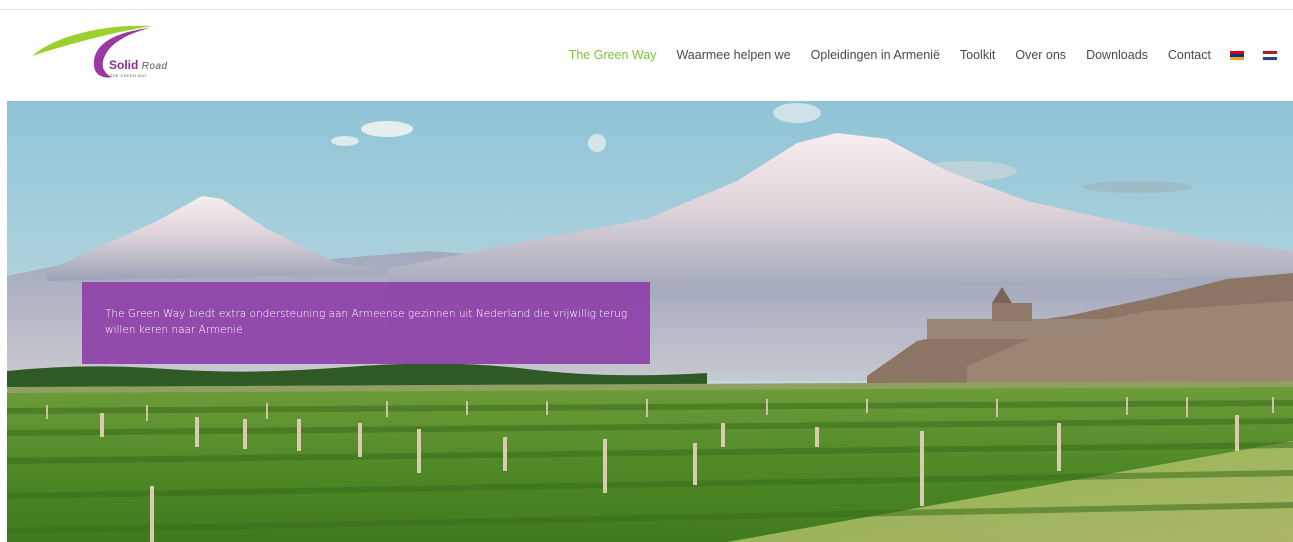 The width and height of the screenshot is (1293, 542). What do you see at coordinates (1117, 55) in the screenshot?
I see `nav-item-downloads: Downloads` at bounding box center [1117, 55].